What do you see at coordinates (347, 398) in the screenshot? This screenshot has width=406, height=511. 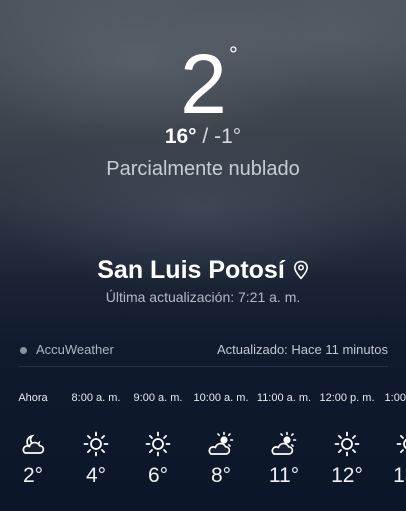 I see `hourly-time: 12:00 p. m.` at bounding box center [347, 398].